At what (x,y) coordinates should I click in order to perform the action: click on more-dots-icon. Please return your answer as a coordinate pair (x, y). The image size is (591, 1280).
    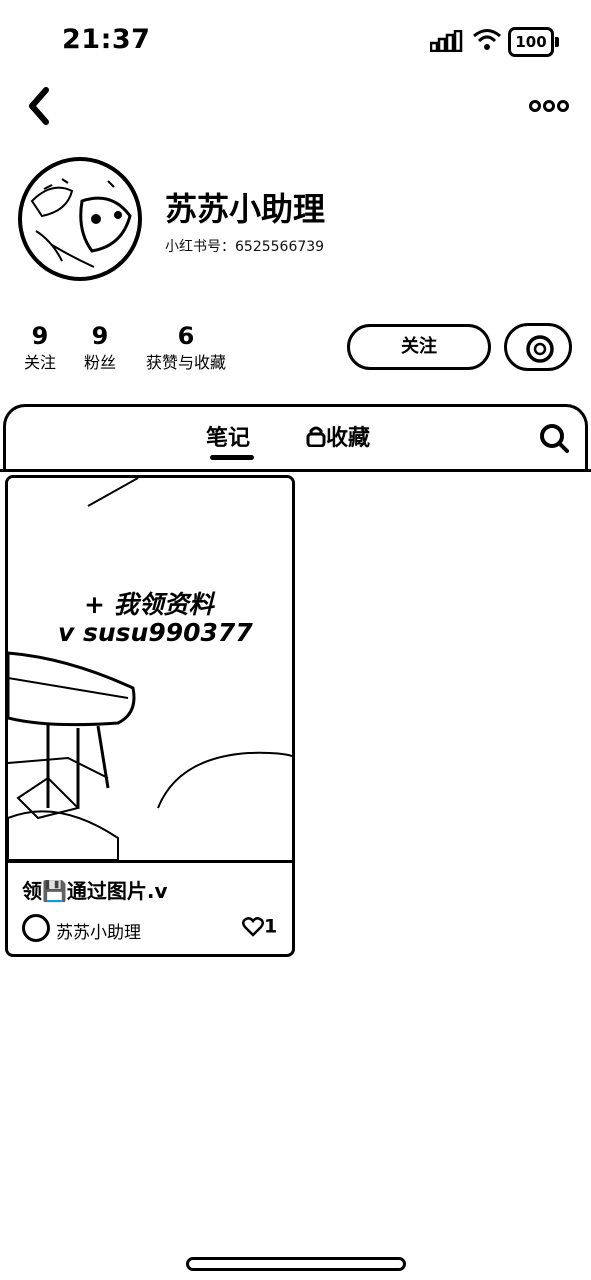
    Looking at the image, I should click on (549, 106).